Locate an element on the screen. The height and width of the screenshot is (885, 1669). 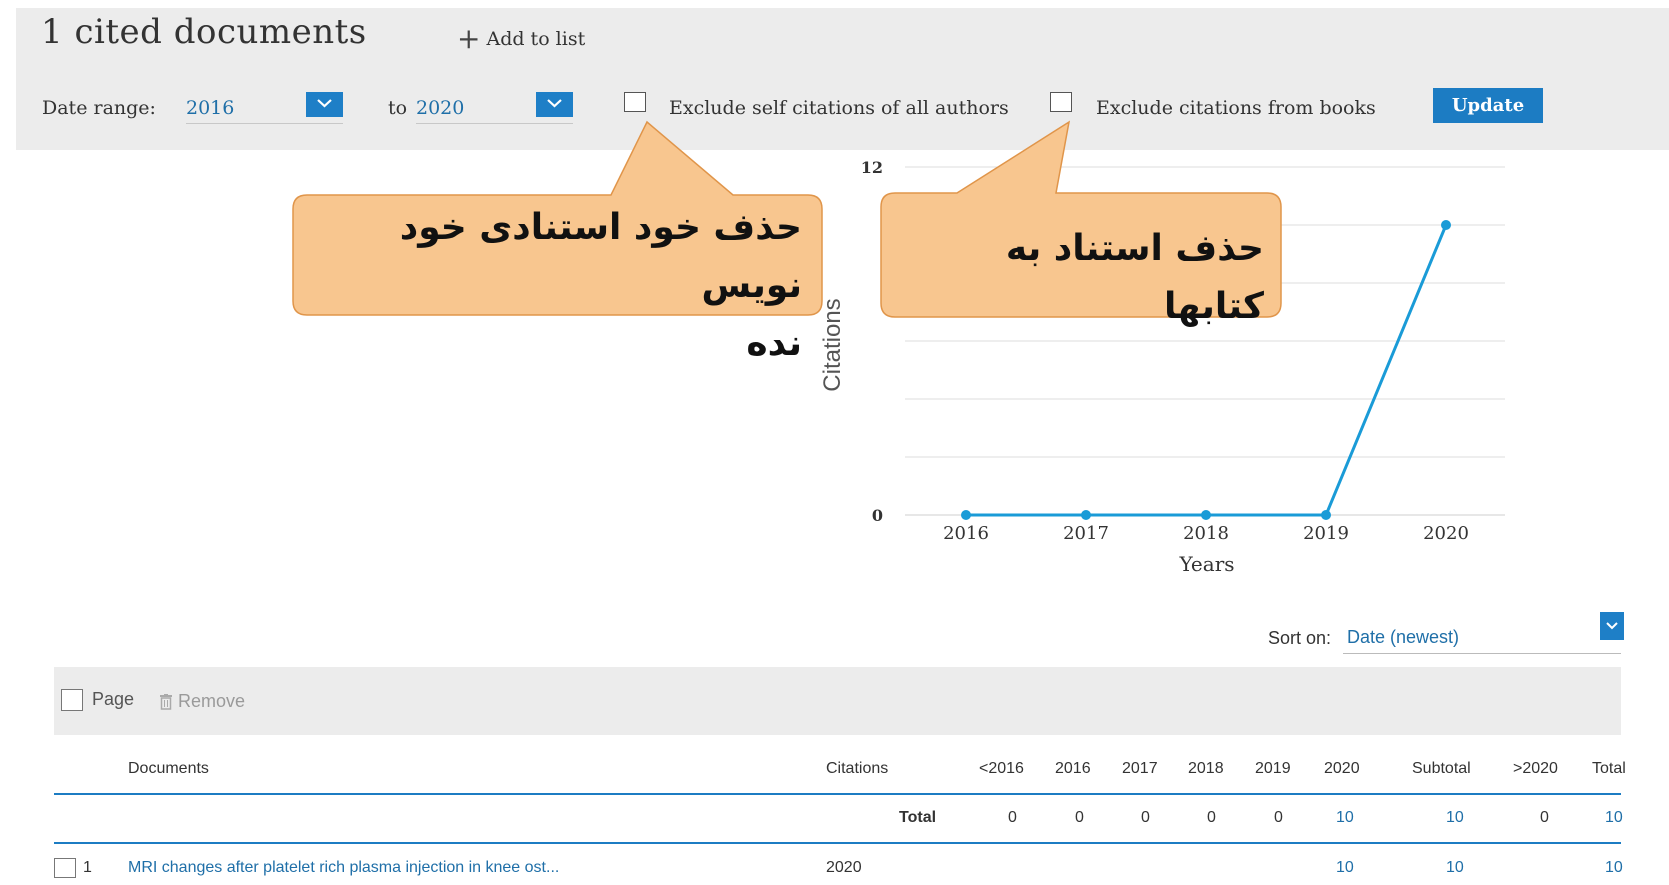
total-rule is located at coordinates (837, 843).